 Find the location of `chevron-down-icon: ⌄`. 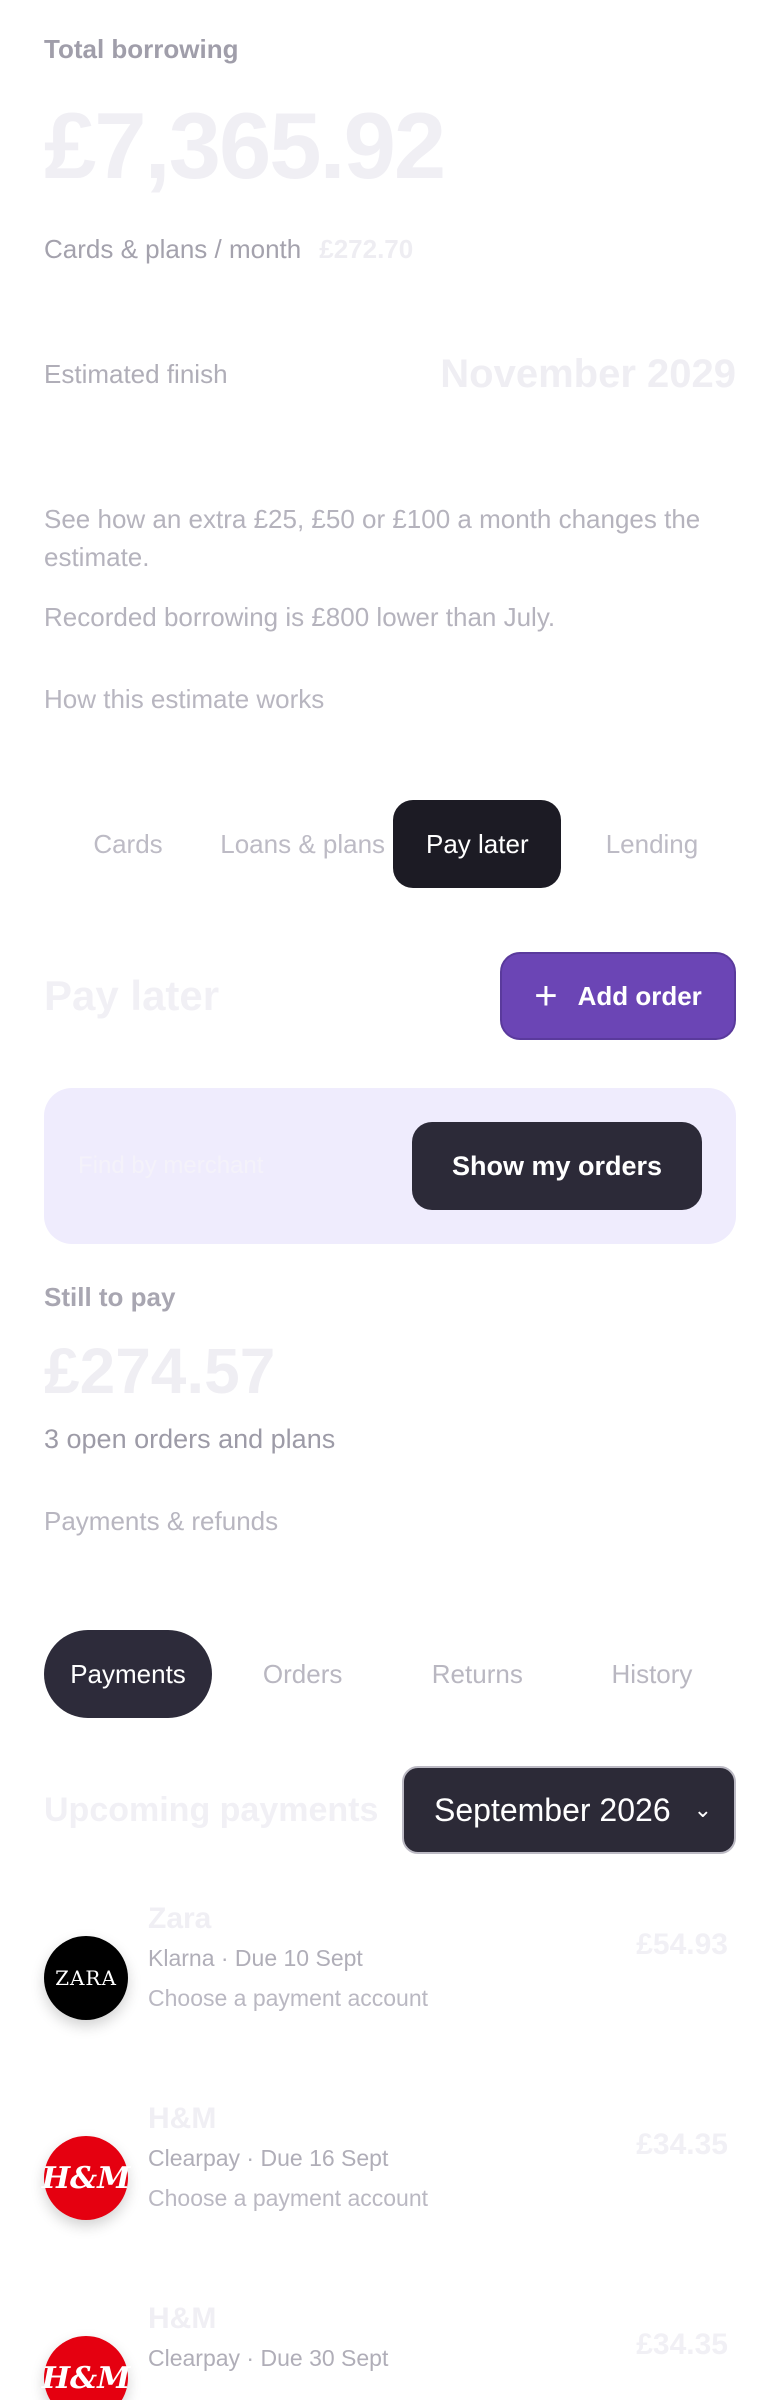

chevron-down-icon: ⌄ is located at coordinates (702, 1809).